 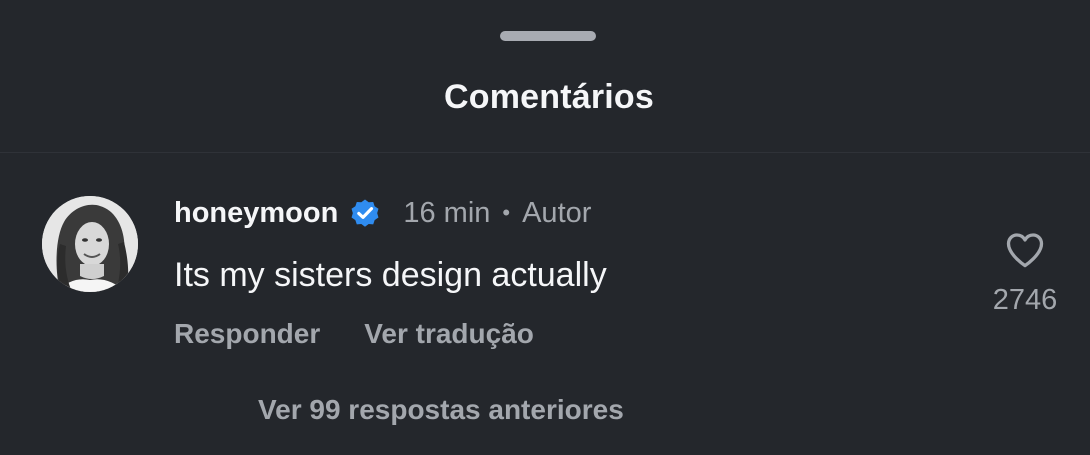 I want to click on sheet-title: Comentários, so click(x=549, y=97).